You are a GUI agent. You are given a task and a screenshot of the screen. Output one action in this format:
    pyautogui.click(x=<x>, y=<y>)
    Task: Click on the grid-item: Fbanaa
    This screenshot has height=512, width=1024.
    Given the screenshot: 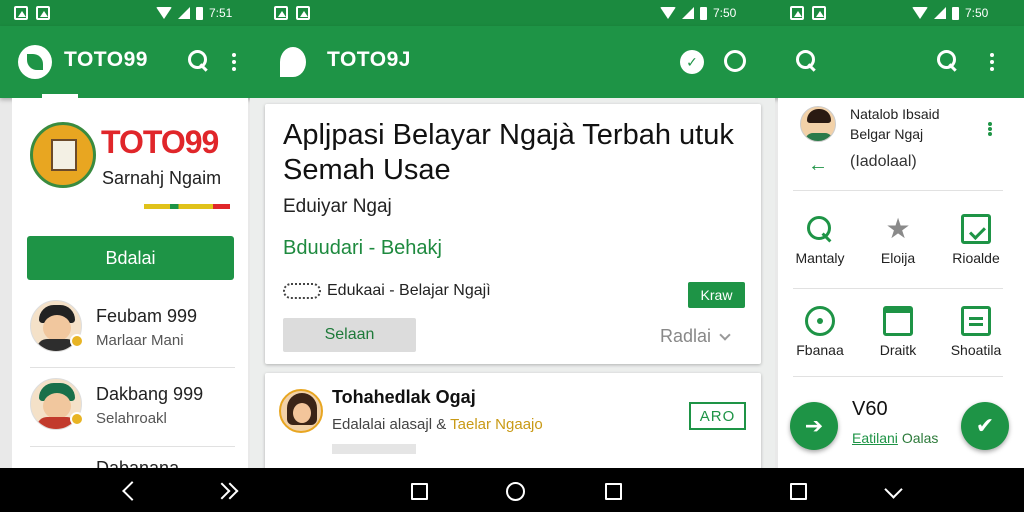 What is the action you would take?
    pyautogui.click(x=820, y=332)
    